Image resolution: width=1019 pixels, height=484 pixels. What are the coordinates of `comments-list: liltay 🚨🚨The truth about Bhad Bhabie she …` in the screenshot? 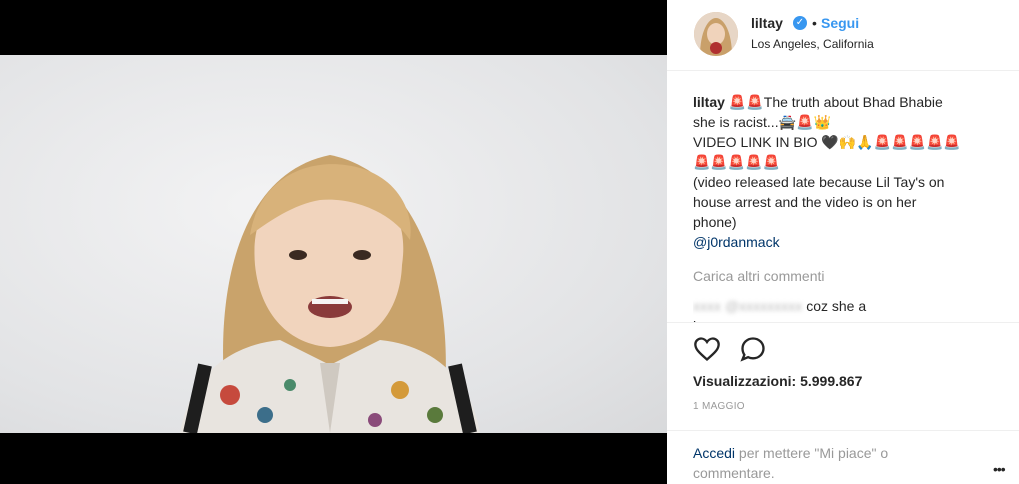 It's located at (843, 207).